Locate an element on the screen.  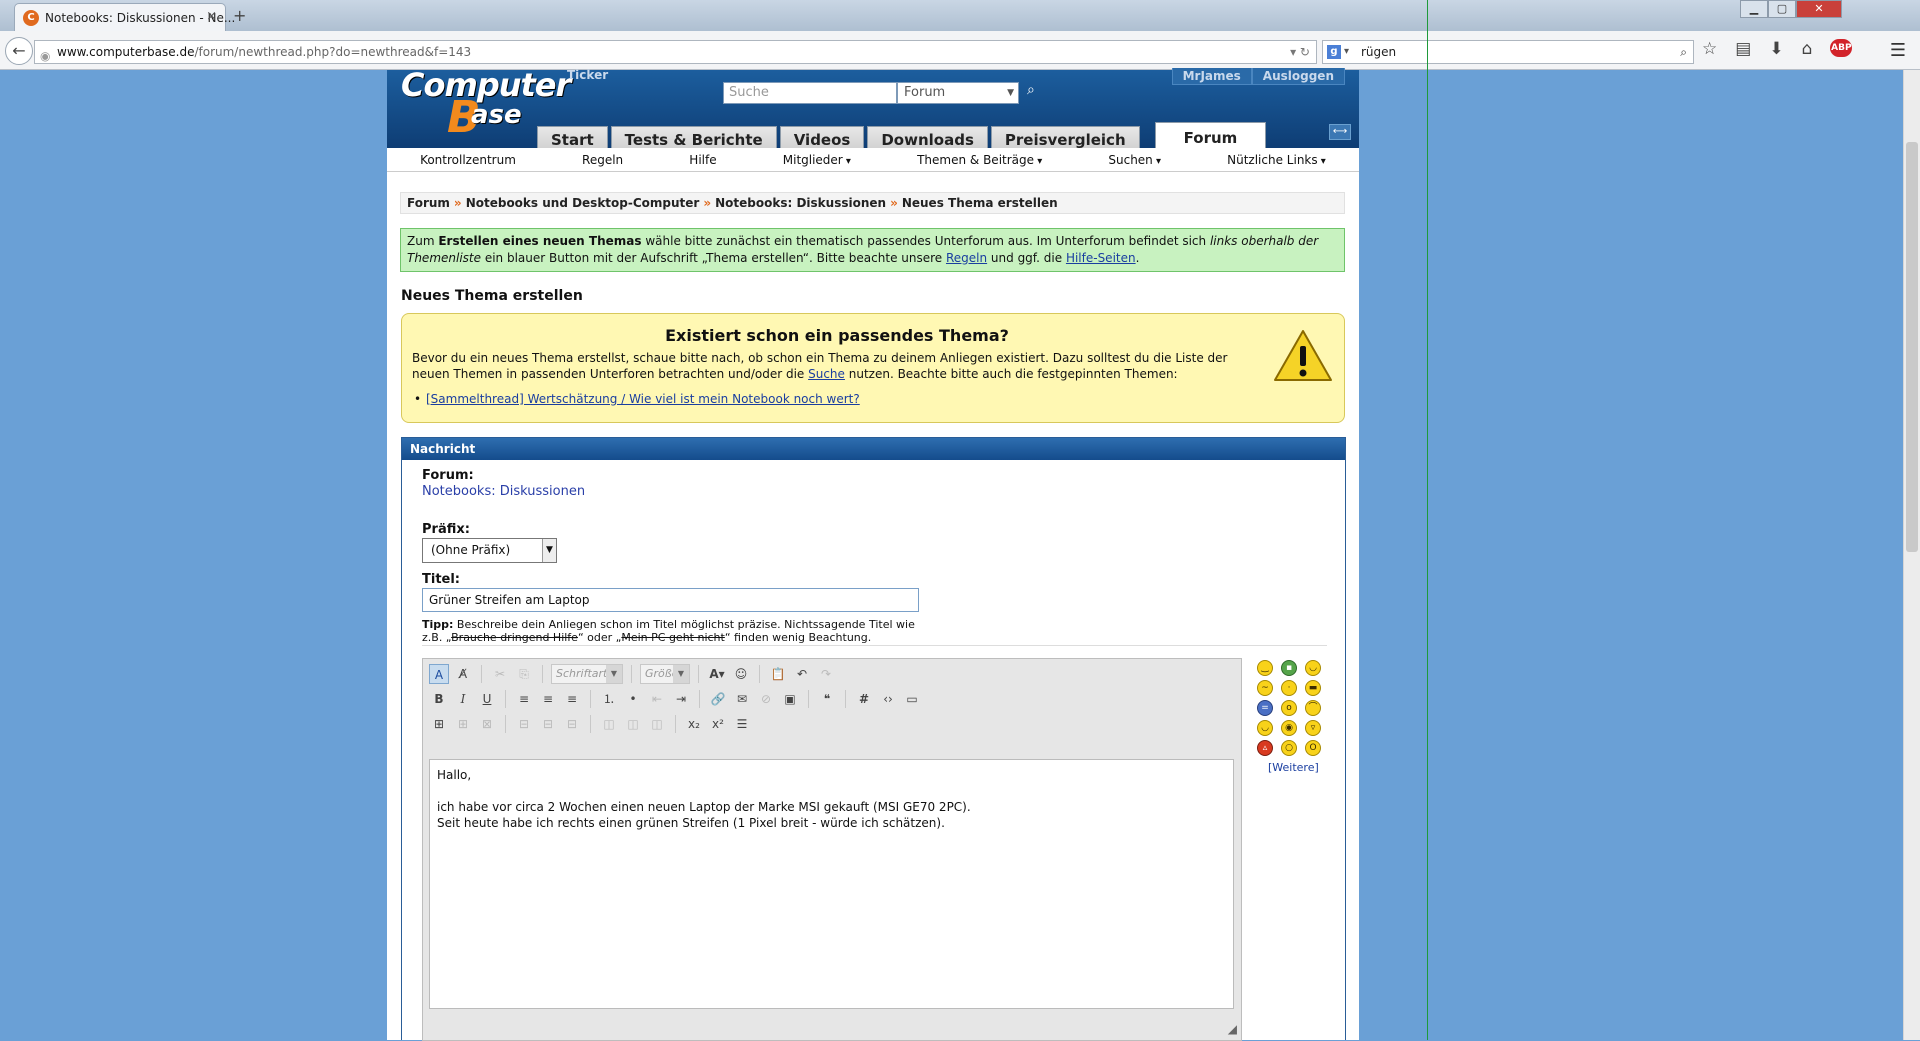
search-scope-select: Forum ▼ is located at coordinates (958, 93).